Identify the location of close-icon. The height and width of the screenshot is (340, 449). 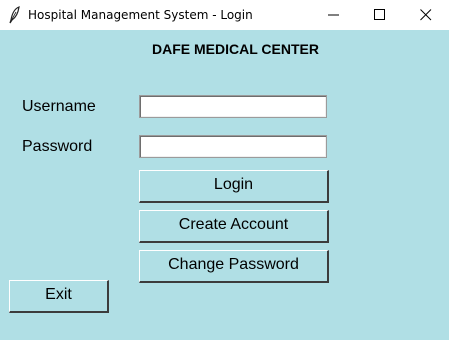
(426, 15).